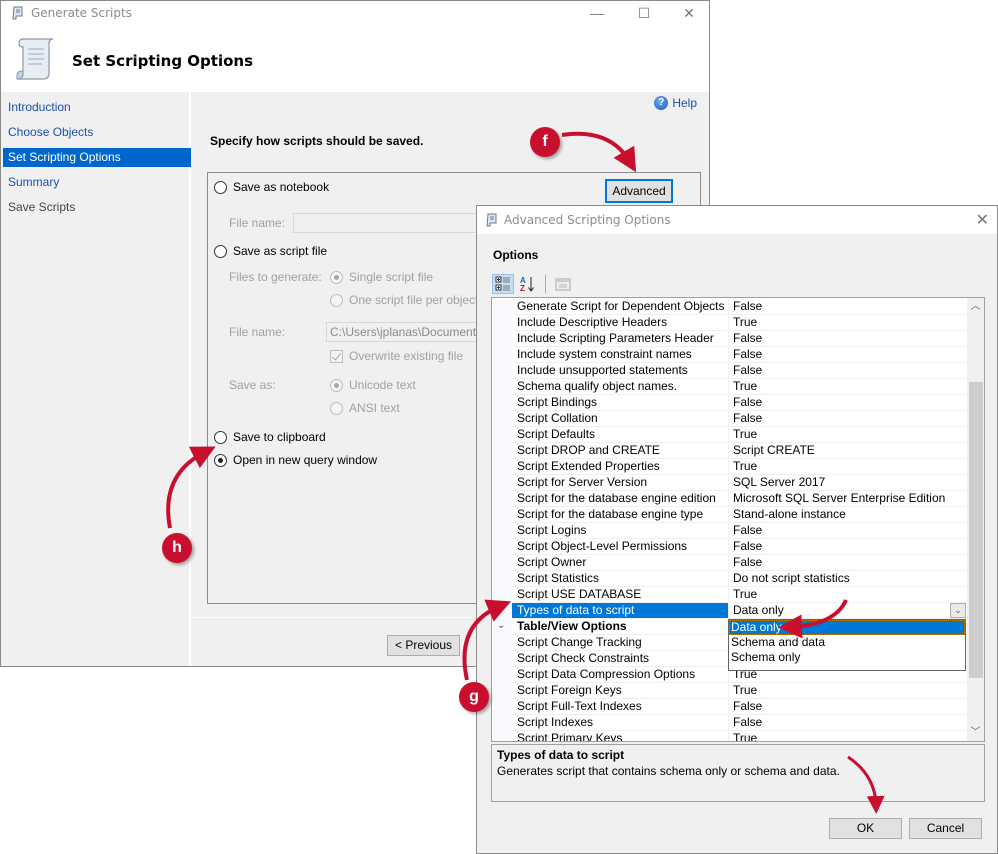  I want to click on types-of-data-dropdown-list: Data only Schema and data Schema only, so click(847, 645).